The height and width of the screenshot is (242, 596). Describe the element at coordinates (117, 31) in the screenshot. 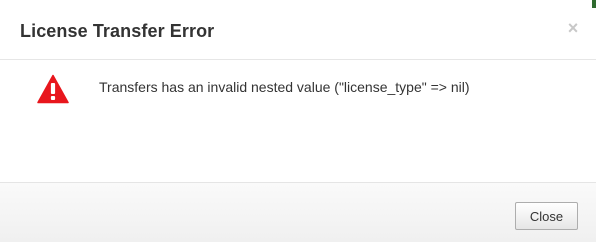

I see `dialog-title: License Transfer Error` at that location.